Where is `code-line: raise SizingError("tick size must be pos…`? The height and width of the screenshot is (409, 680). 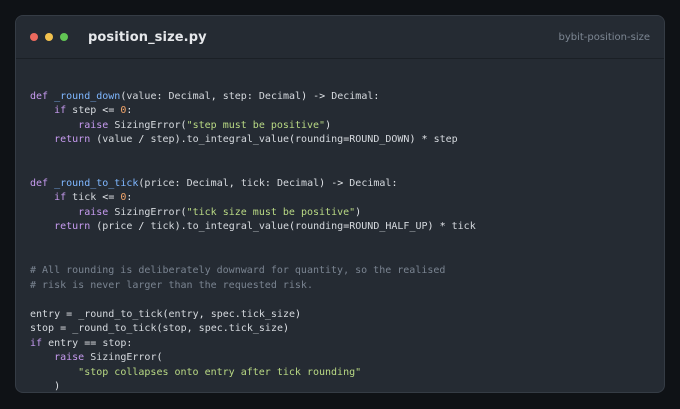
code-line: raise SizingError("tick size must be pos… is located at coordinates (220, 212).